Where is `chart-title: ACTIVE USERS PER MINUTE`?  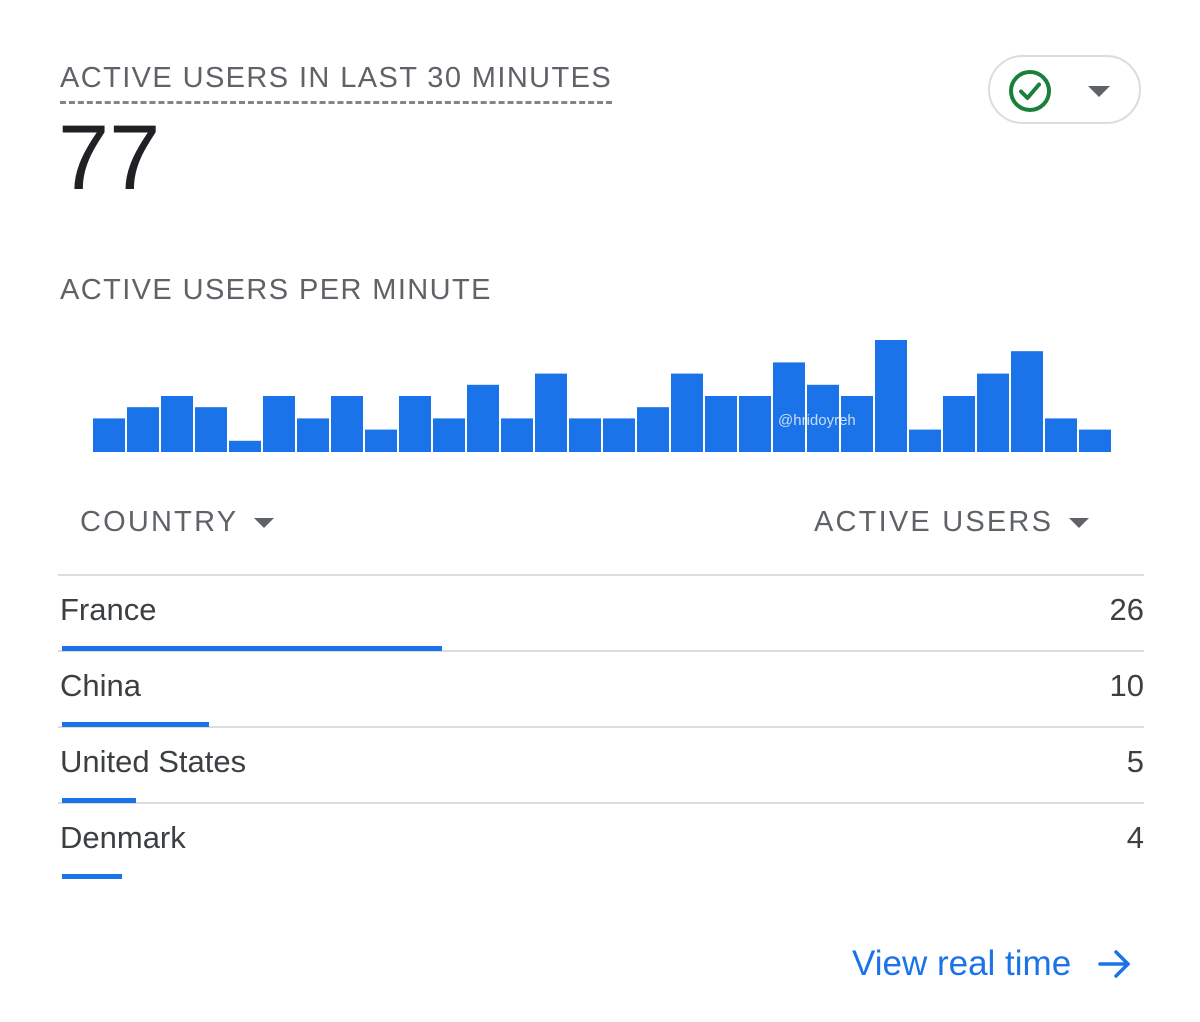 chart-title: ACTIVE USERS PER MINUTE is located at coordinates (276, 290).